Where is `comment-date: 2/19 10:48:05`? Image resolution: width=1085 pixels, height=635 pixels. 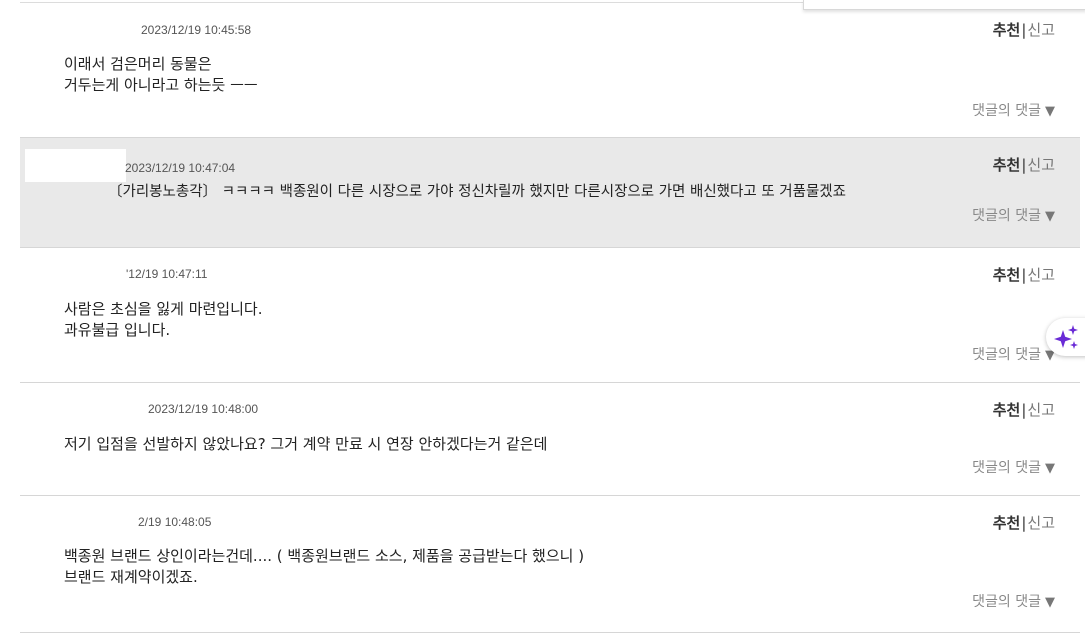 comment-date: 2/19 10:48:05 is located at coordinates (175, 522).